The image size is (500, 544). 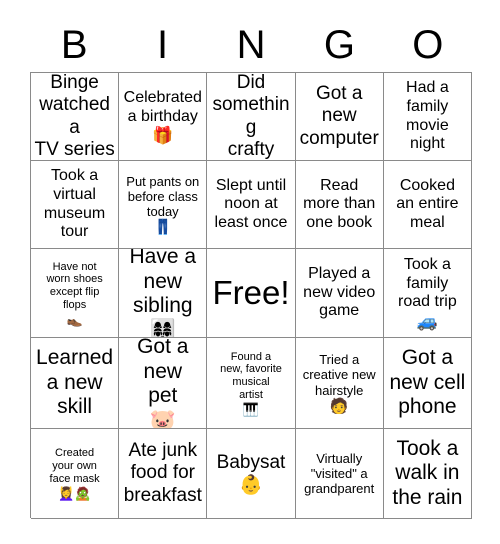 I want to click on bingo-cell-label: Played a new video game, so click(x=339, y=292).